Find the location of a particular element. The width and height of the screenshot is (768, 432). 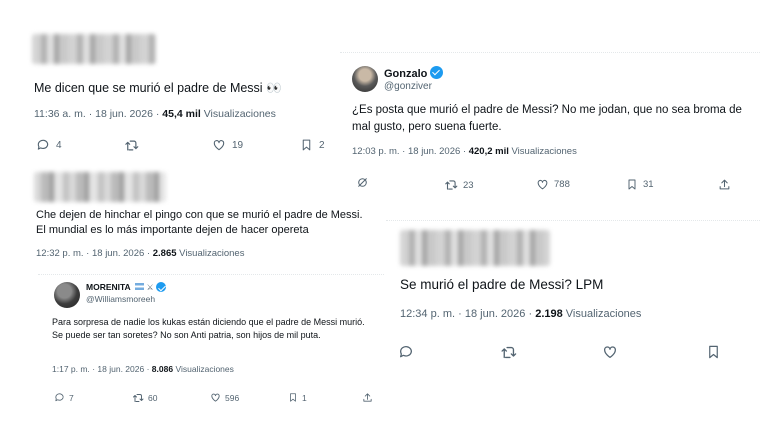

tweet-time: 12:03 p. m. is located at coordinates (376, 151).